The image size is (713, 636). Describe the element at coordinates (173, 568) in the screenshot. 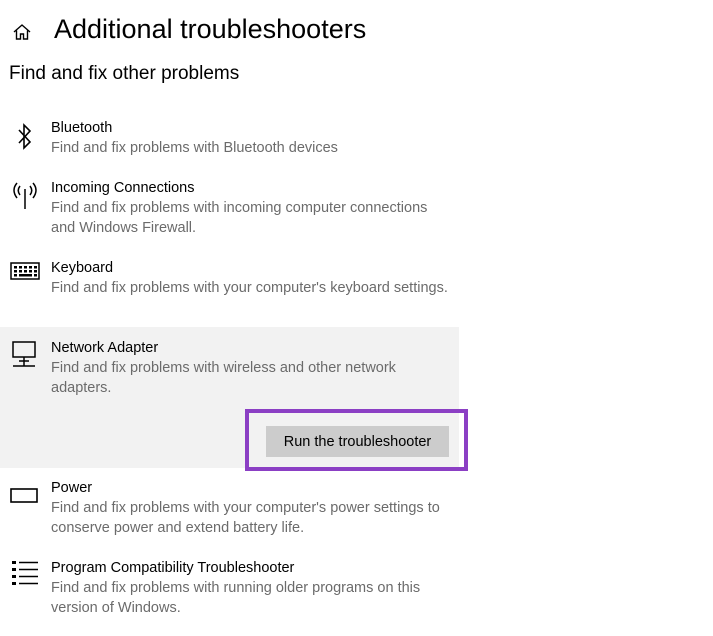

I see `item-name: Program Compatibility Troubleshooter` at that location.